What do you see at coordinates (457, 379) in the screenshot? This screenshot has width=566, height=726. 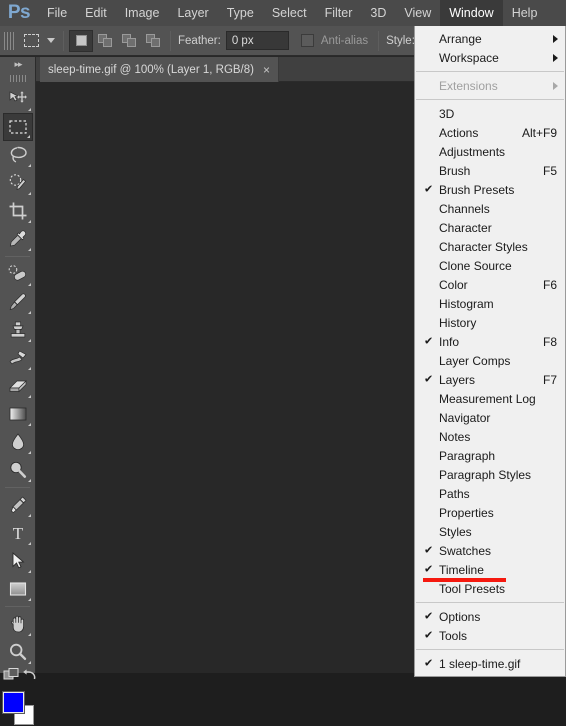 I see `menu-item-label: Layers` at bounding box center [457, 379].